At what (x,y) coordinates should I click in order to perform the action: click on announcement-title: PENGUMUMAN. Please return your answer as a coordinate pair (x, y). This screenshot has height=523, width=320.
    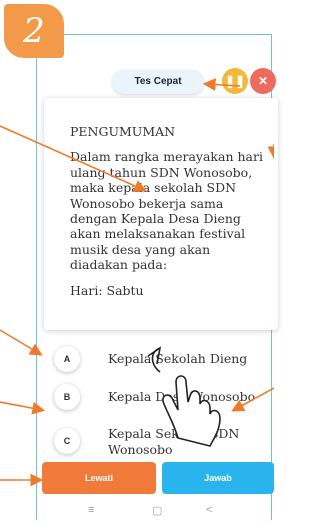
    Looking at the image, I should click on (123, 131).